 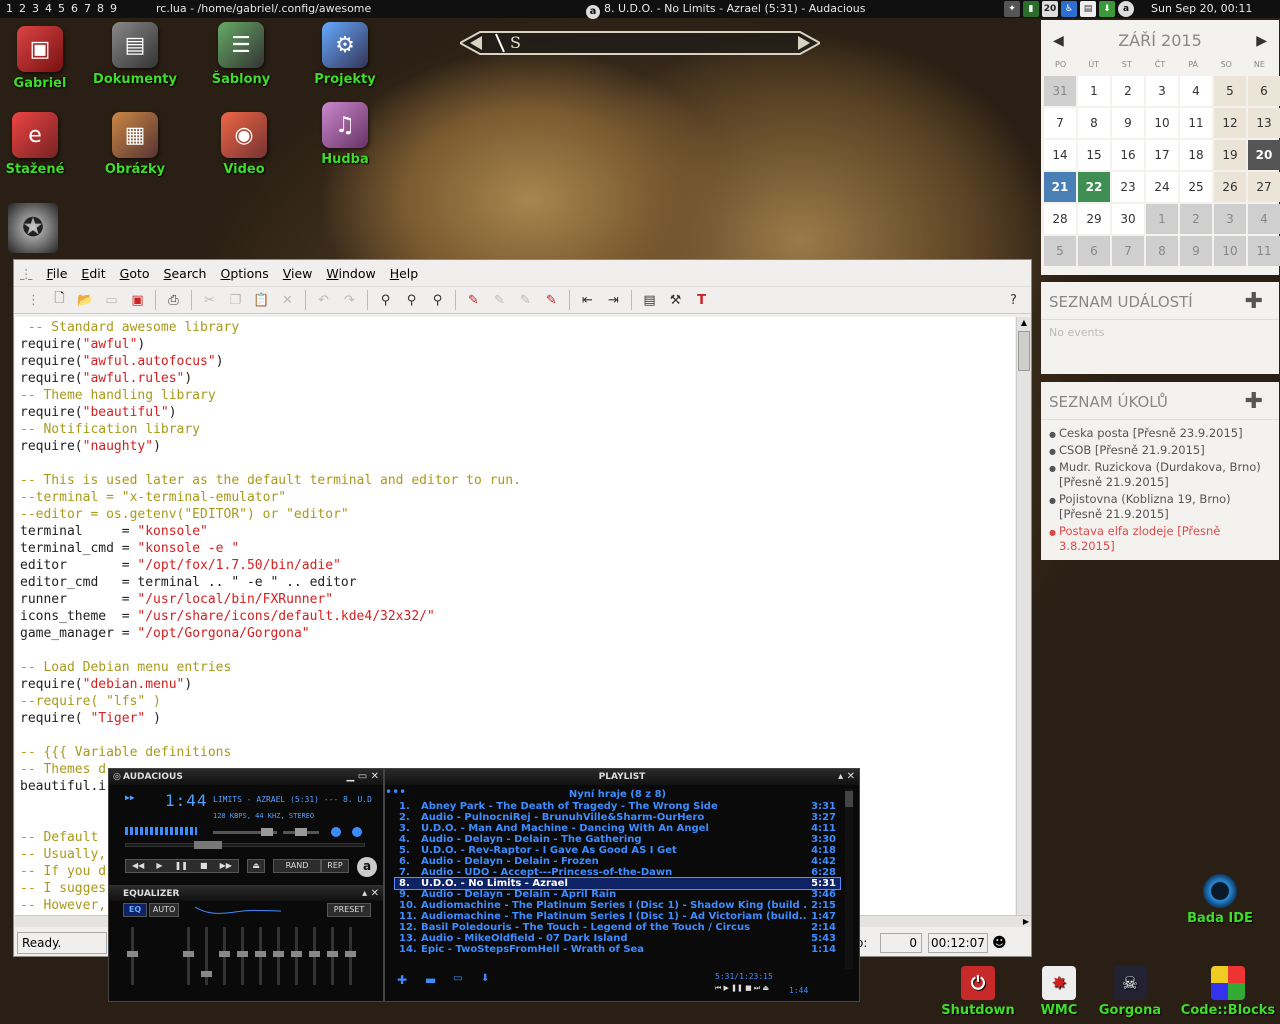 What do you see at coordinates (246, 777) in the screenshot?
I see `player-titlebar: ◎ AUDACIOUS ▁ ▭ ✕` at bounding box center [246, 777].